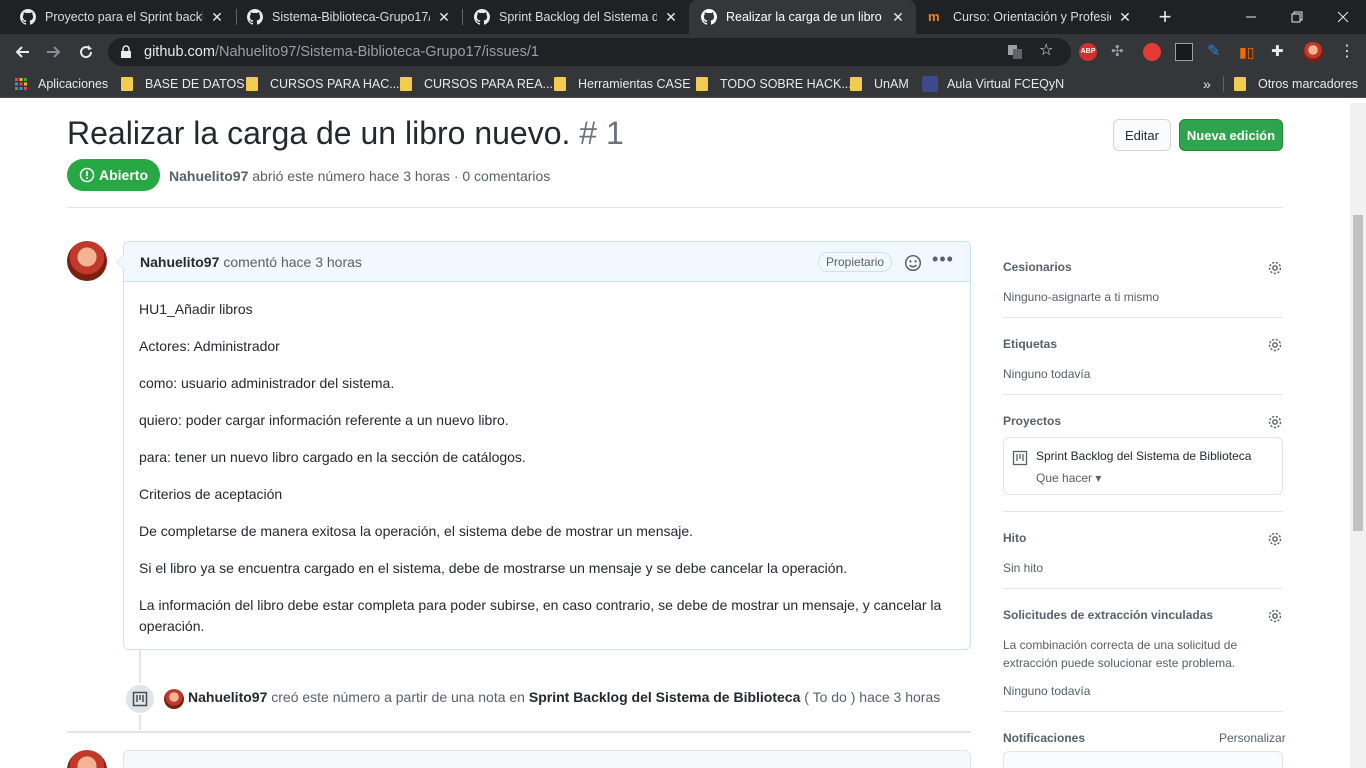 The image size is (1366, 768). I want to click on sidebar-value: Sin hito, so click(1023, 568).